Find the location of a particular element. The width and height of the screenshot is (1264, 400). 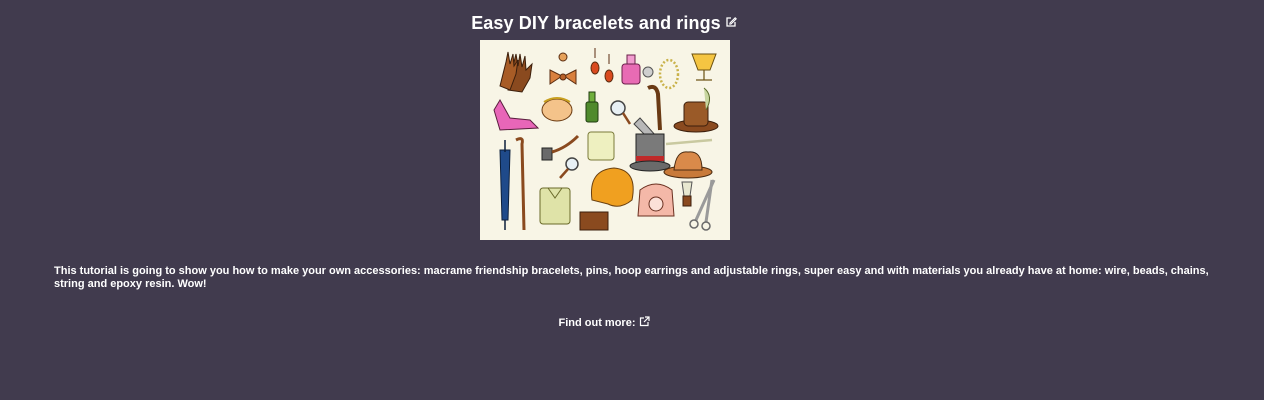

shoe-illustration is located at coordinates (516, 115).